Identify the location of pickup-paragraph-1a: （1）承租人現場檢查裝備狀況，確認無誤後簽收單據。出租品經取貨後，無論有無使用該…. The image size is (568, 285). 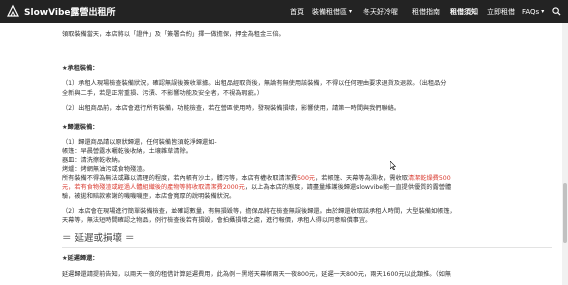
(254, 83).